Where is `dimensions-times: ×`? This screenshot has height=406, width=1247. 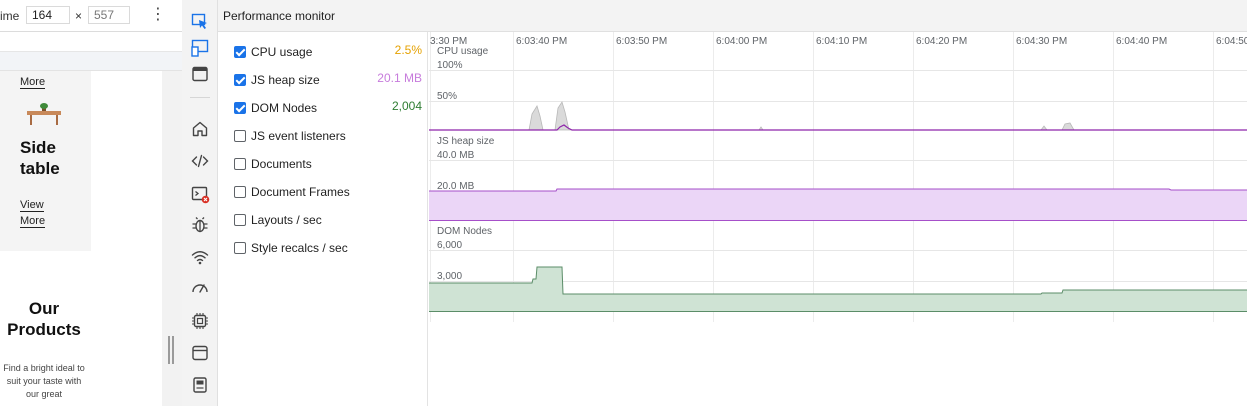
dimensions-times: × is located at coordinates (79, 16).